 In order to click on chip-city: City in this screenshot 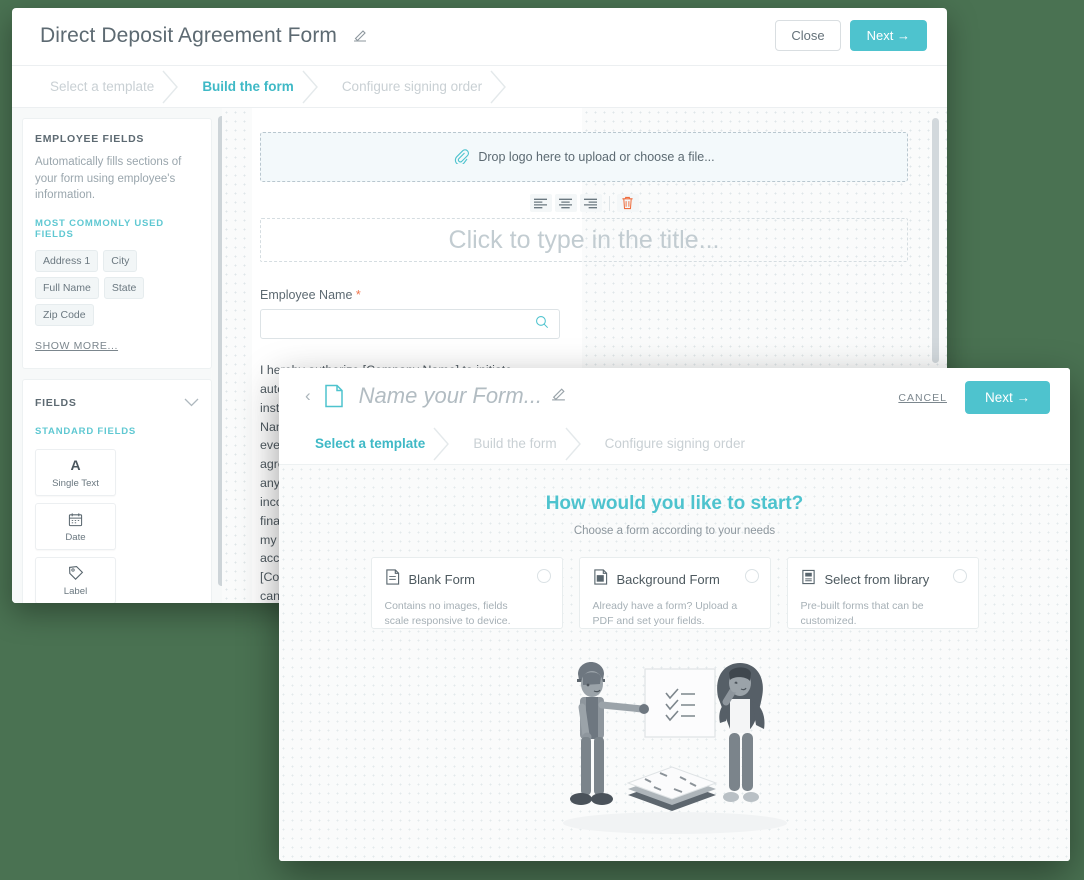, I will do `click(120, 261)`.